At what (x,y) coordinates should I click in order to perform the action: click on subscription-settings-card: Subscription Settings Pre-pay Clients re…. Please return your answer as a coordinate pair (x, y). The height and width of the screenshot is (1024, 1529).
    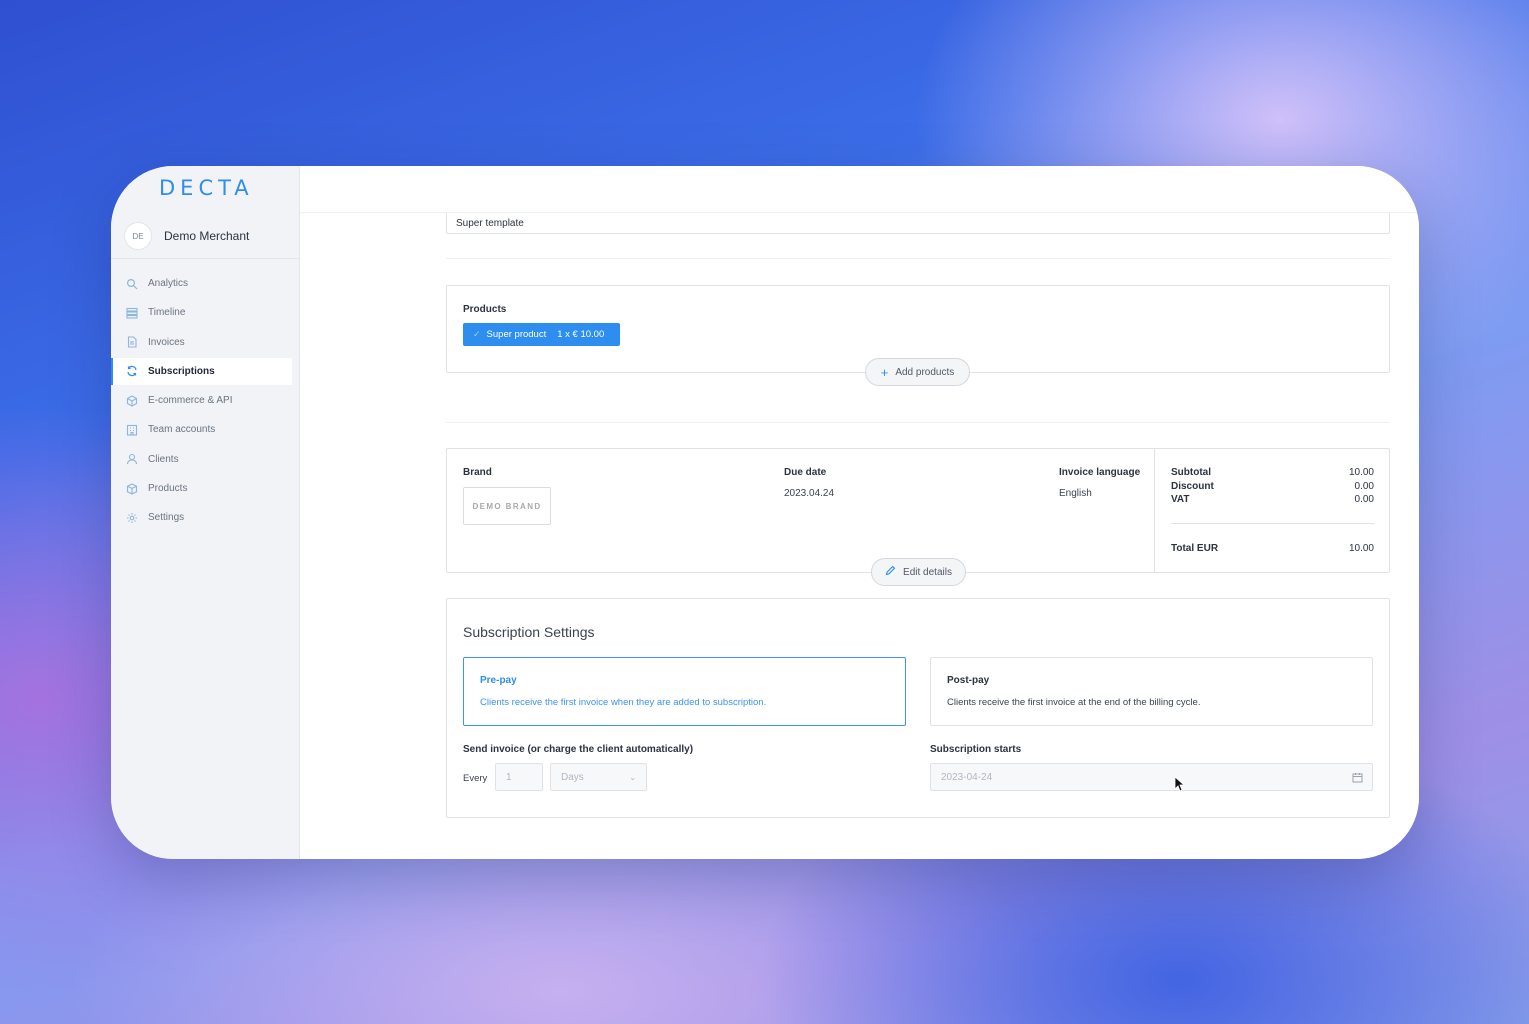
    Looking at the image, I should click on (918, 708).